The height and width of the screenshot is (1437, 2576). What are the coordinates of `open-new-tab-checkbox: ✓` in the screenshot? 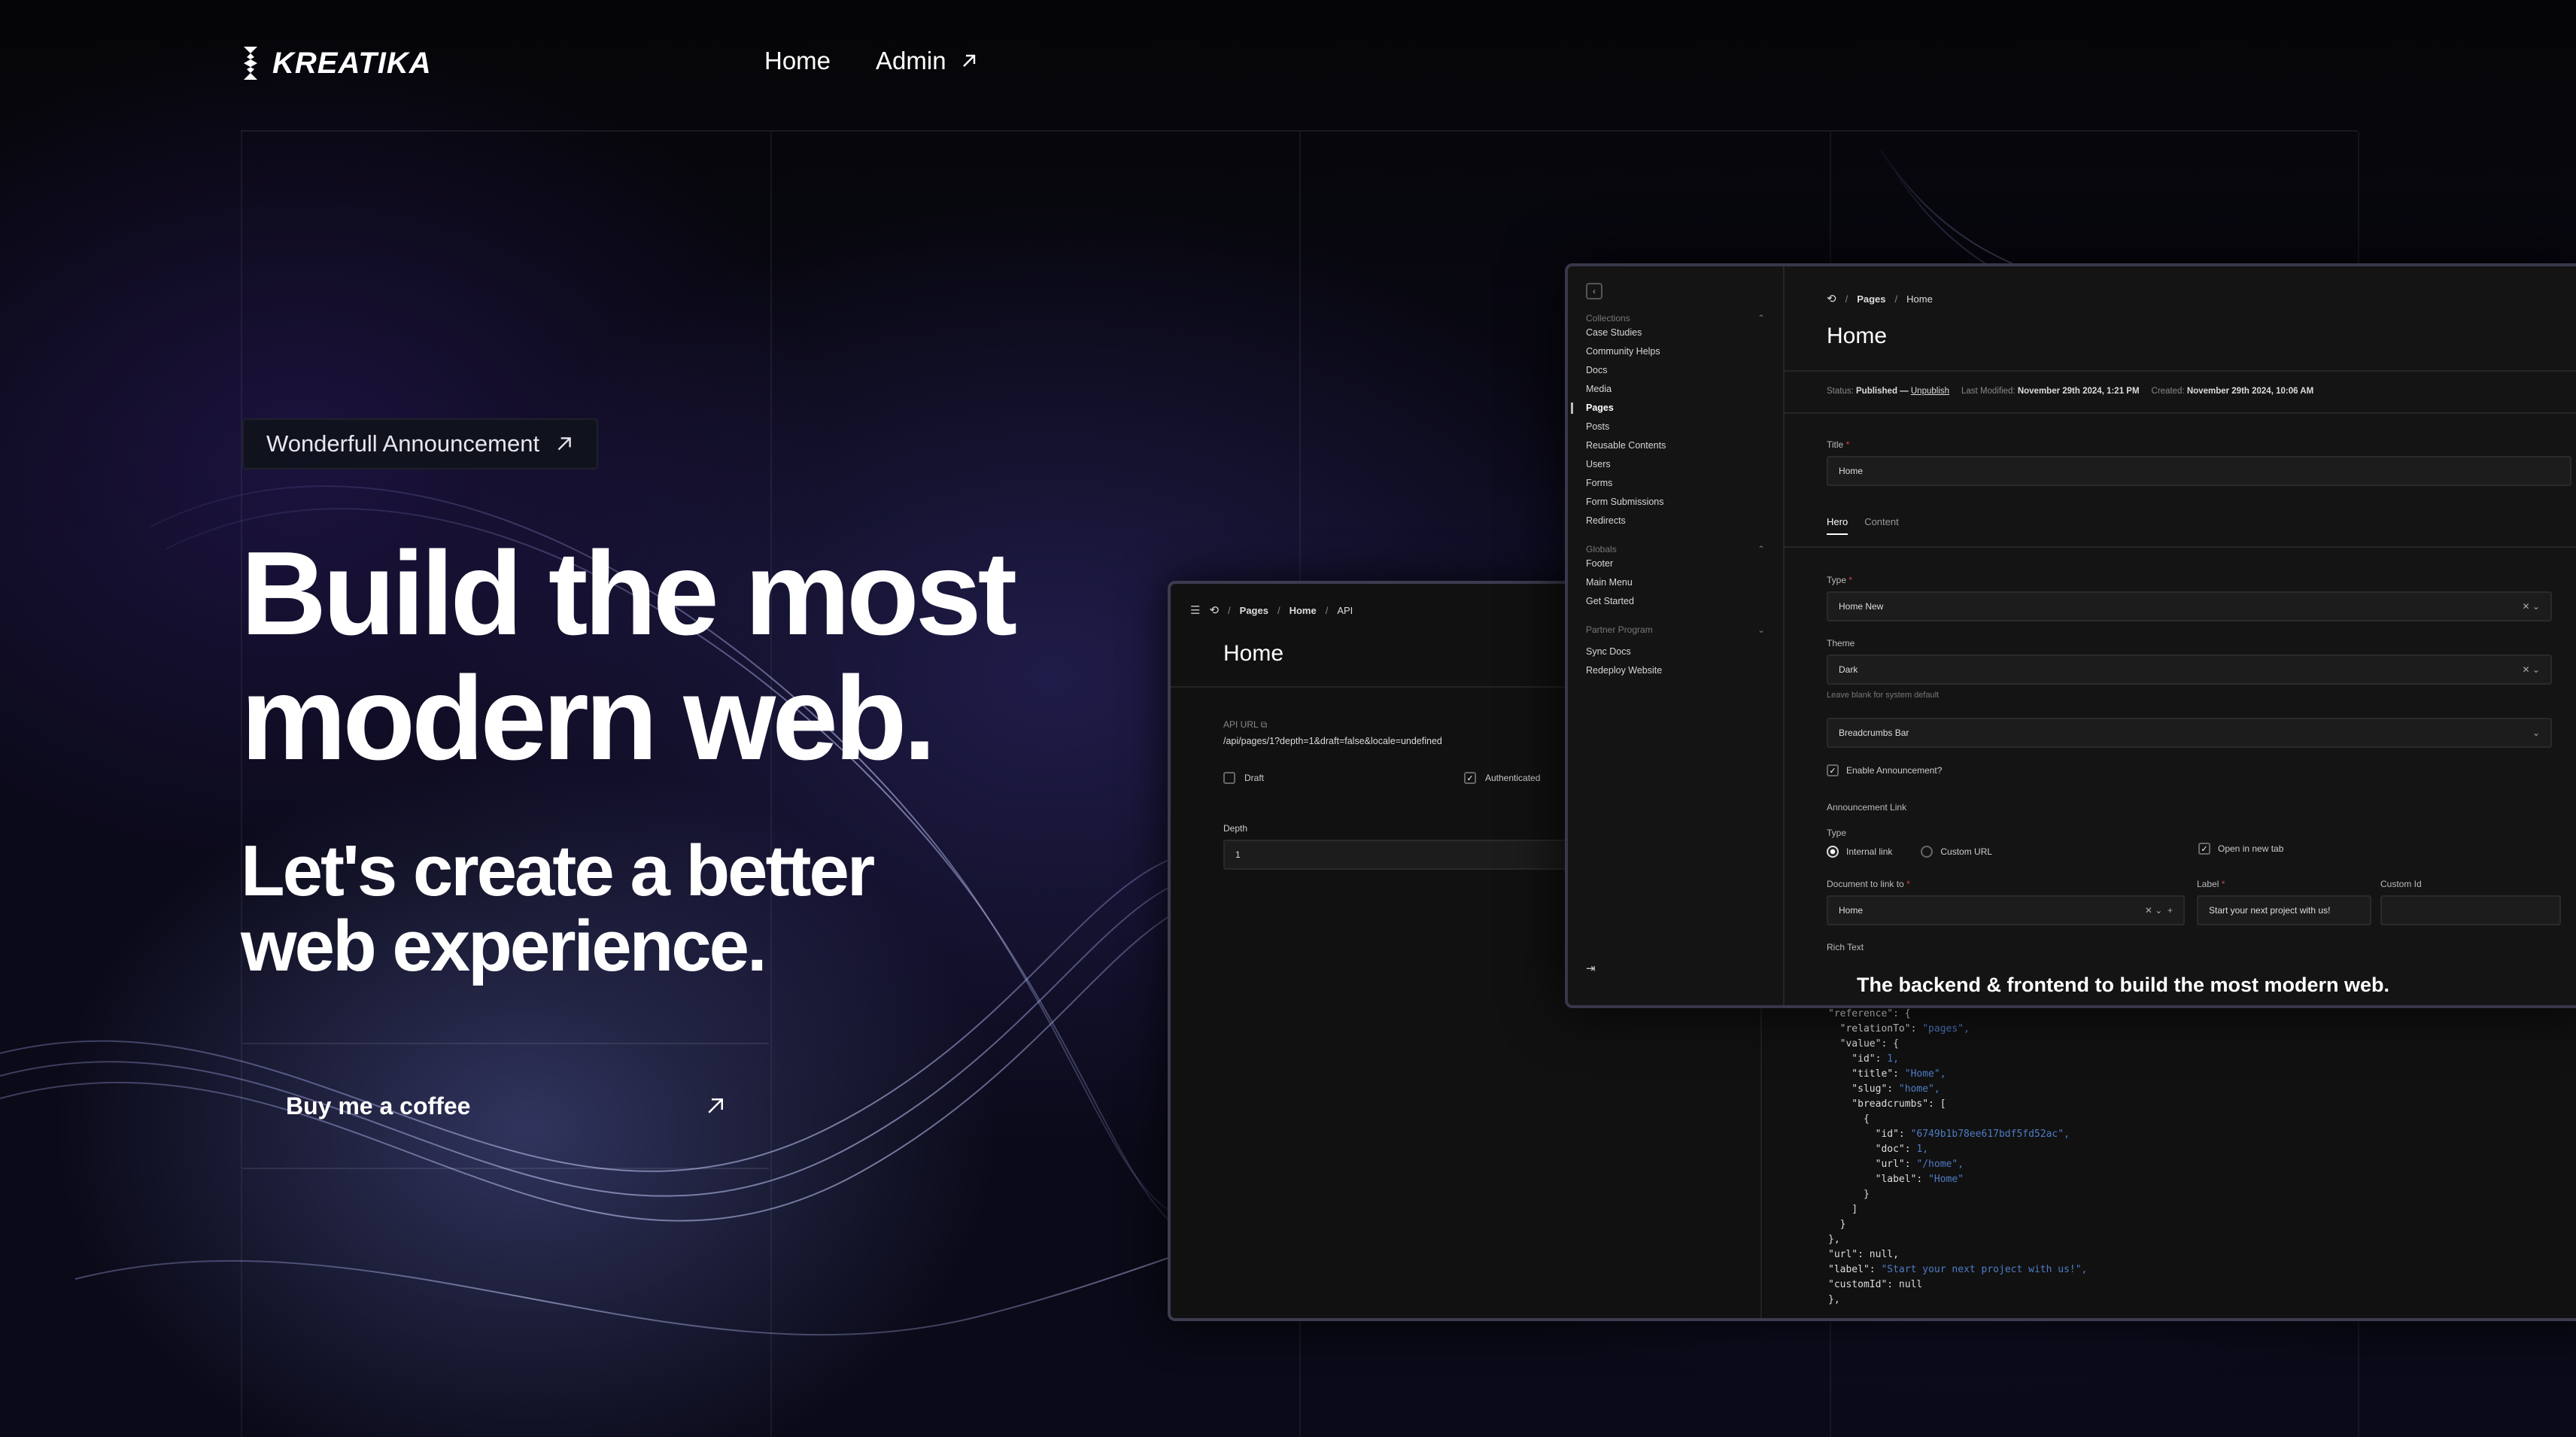 It's located at (2204, 849).